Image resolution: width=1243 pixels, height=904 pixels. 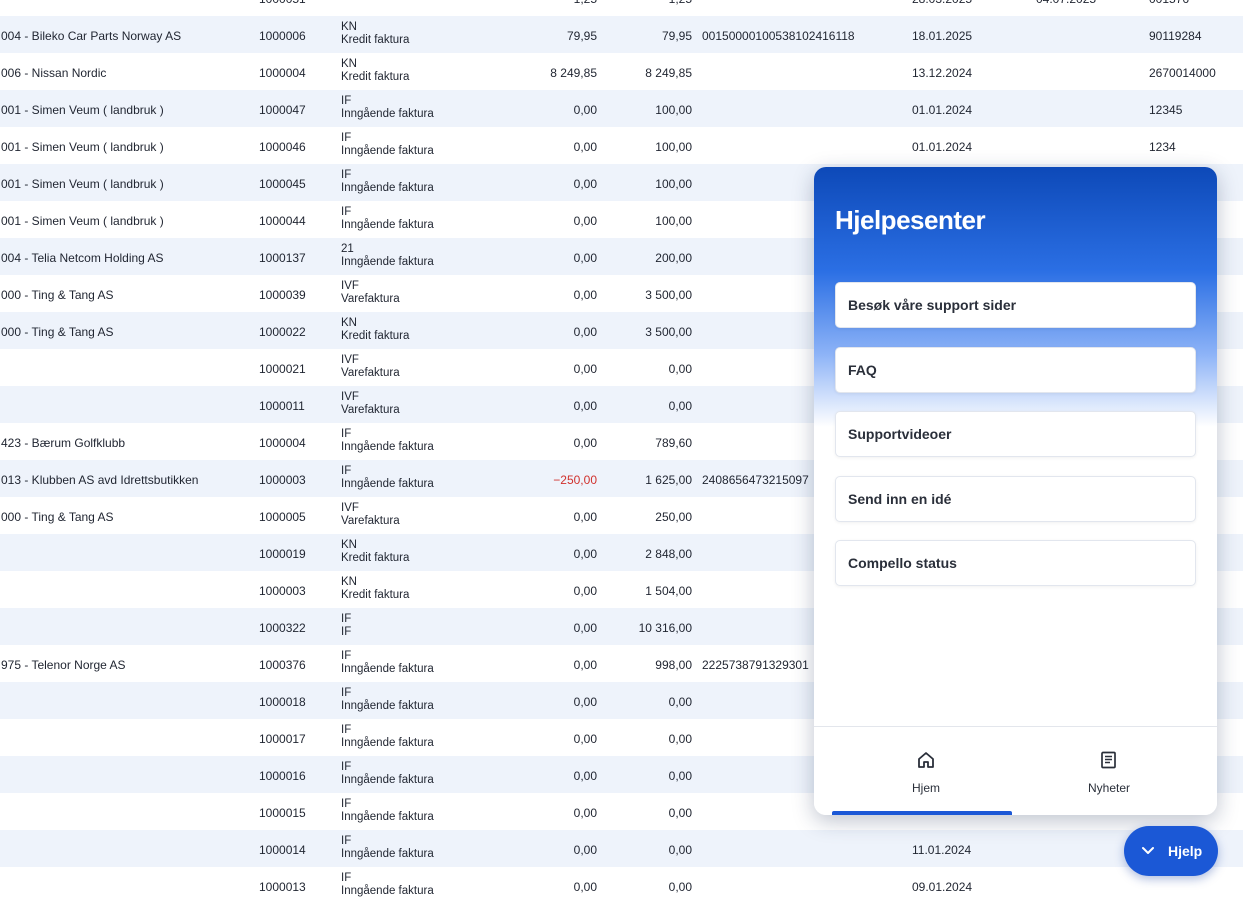 What do you see at coordinates (282, 369) in the screenshot?
I see `document-number-cell: 1000021` at bounding box center [282, 369].